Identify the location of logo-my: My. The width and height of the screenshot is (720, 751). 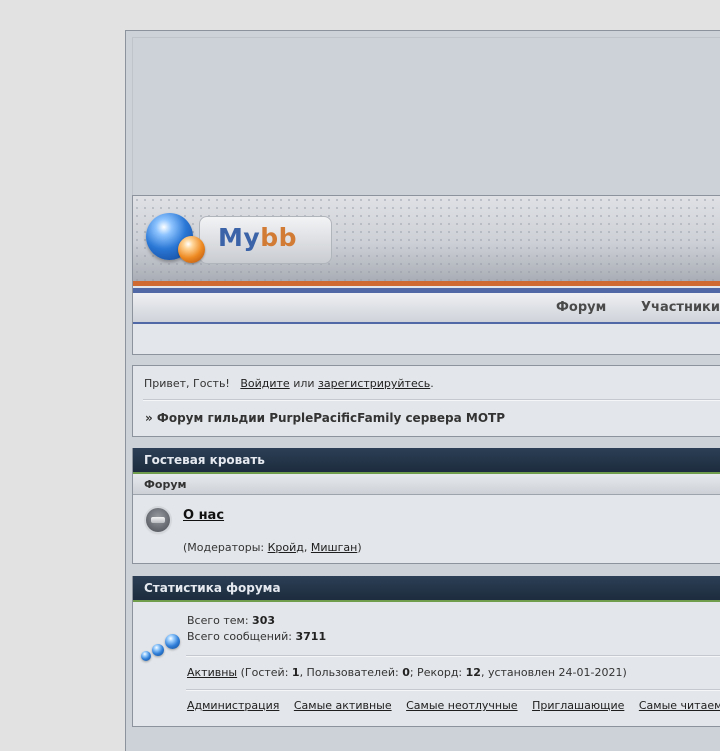
(239, 237).